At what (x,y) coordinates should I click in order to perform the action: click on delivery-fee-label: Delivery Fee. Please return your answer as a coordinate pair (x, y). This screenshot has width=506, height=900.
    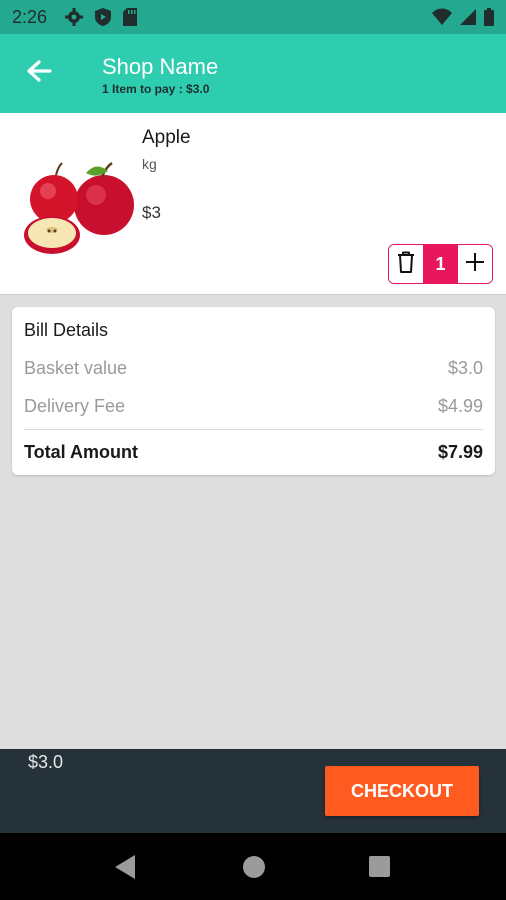
    Looking at the image, I should click on (75, 406).